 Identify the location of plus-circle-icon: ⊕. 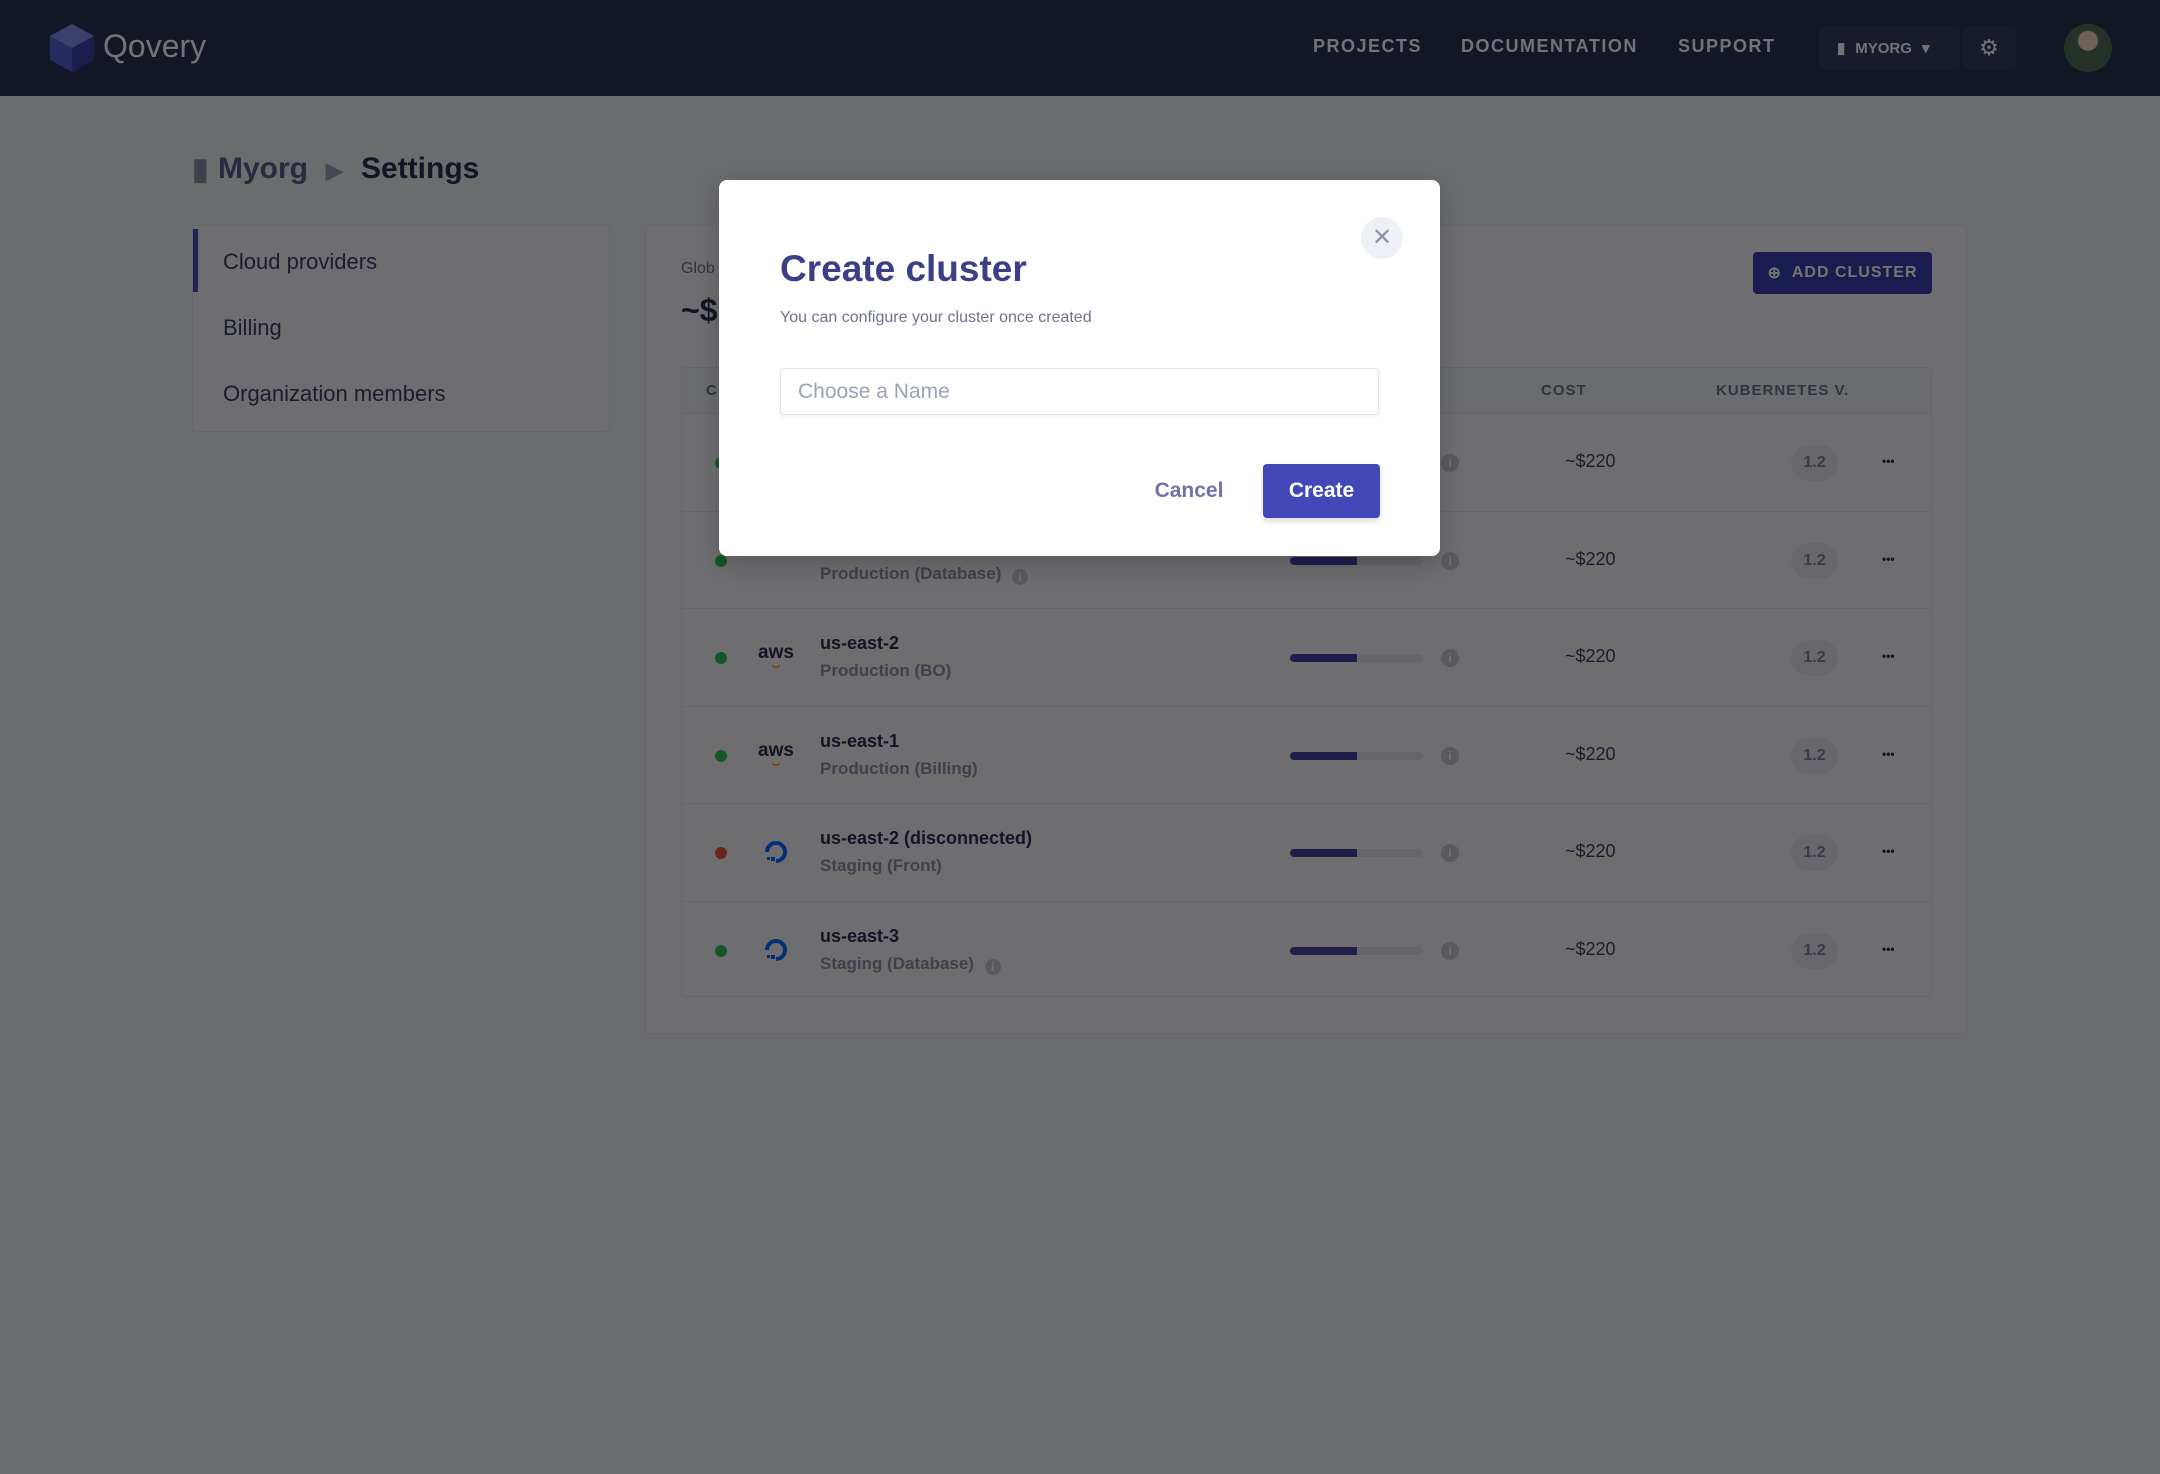
(1774, 273).